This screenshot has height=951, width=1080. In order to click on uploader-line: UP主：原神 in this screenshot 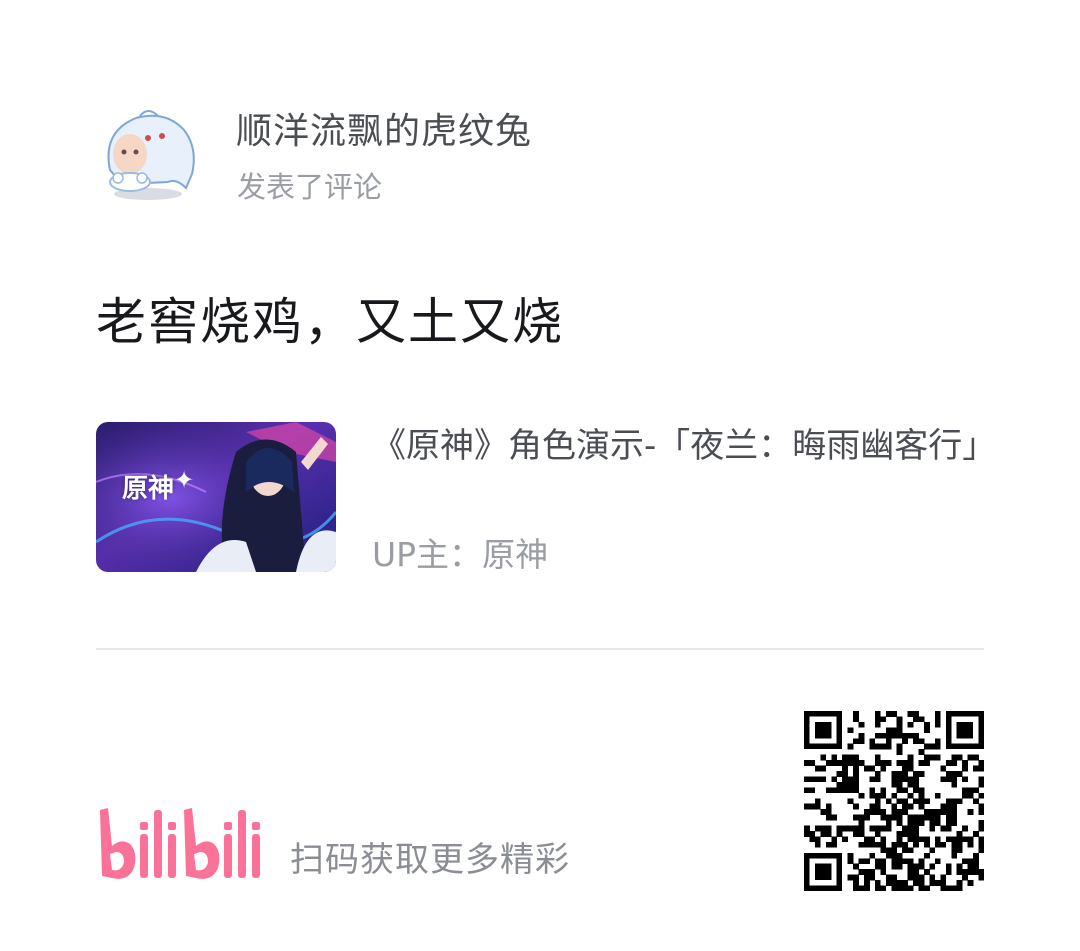, I will do `click(460, 552)`.